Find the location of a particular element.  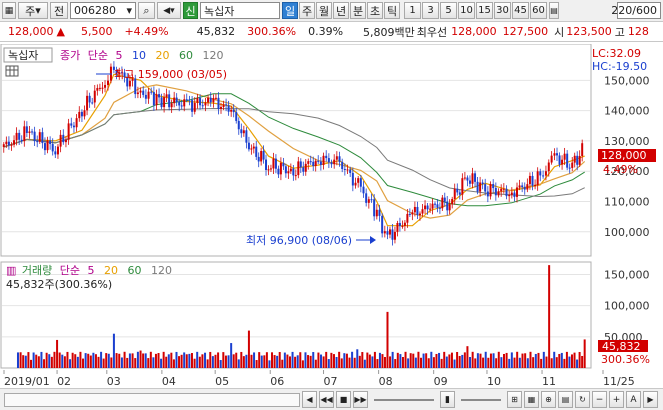

quote-bid: 127,500 is located at coordinates (525, 31).